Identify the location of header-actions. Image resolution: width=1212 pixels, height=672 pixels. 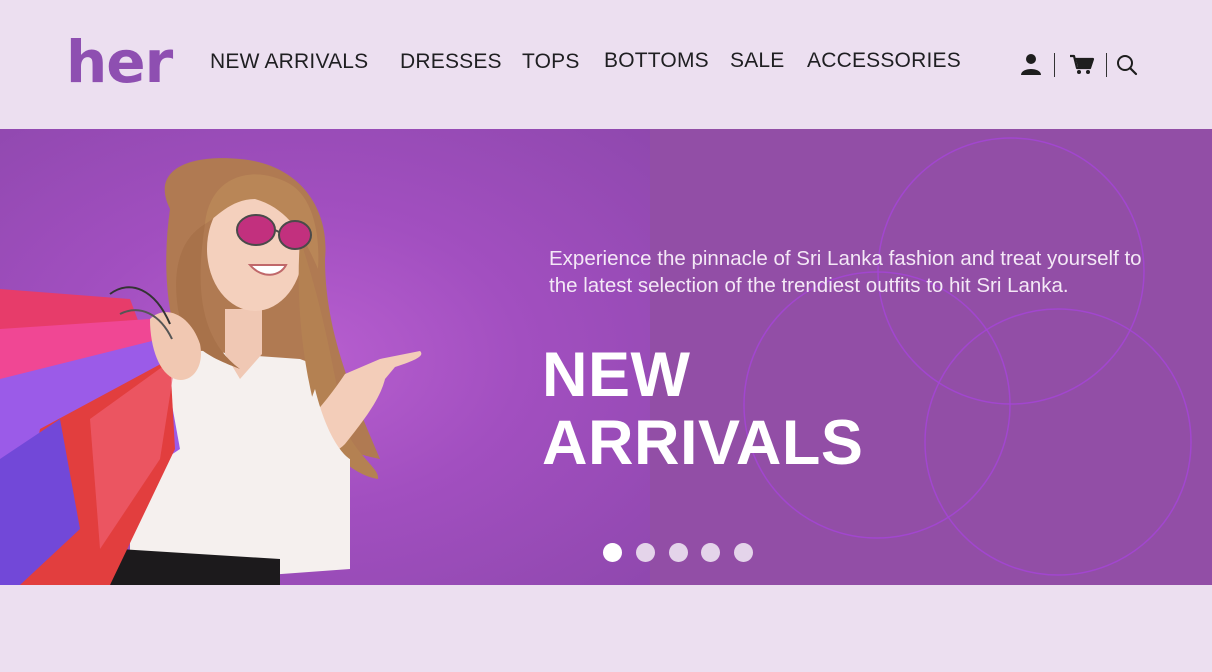
(1088, 65).